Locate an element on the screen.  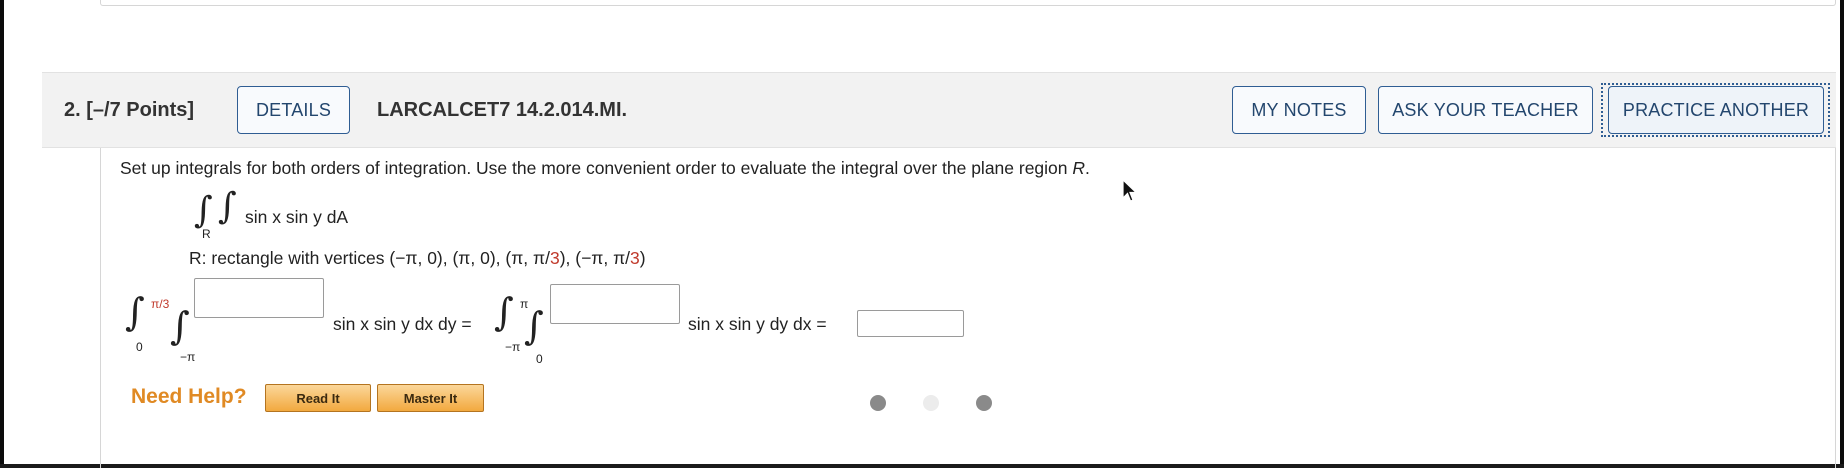
instructions-period: . is located at coordinates (1087, 168).